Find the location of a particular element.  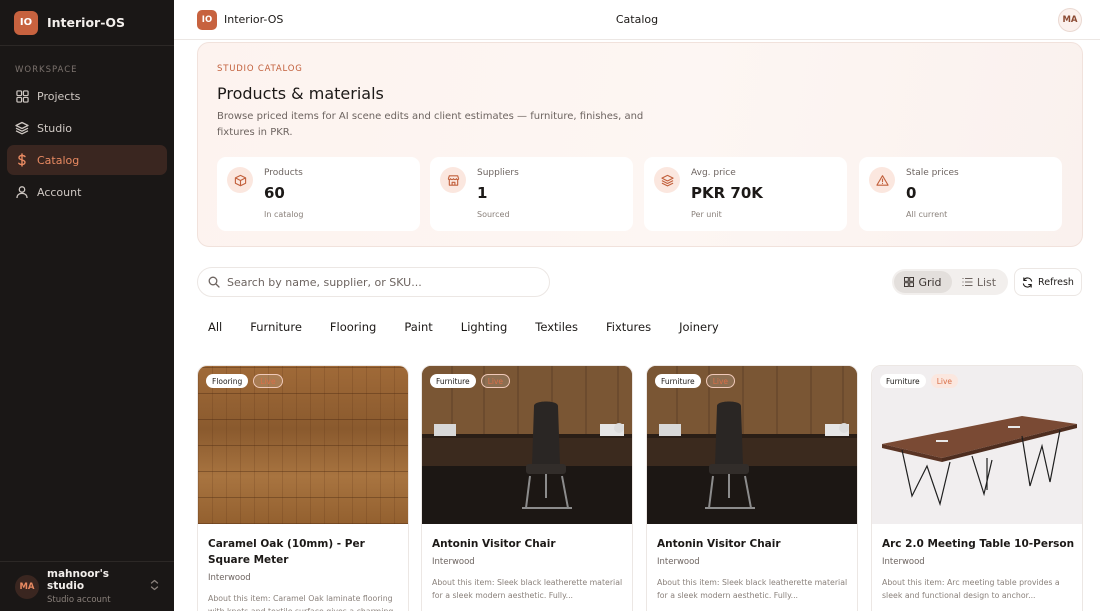

sidebar-item-studio: Studio is located at coordinates (87, 128).